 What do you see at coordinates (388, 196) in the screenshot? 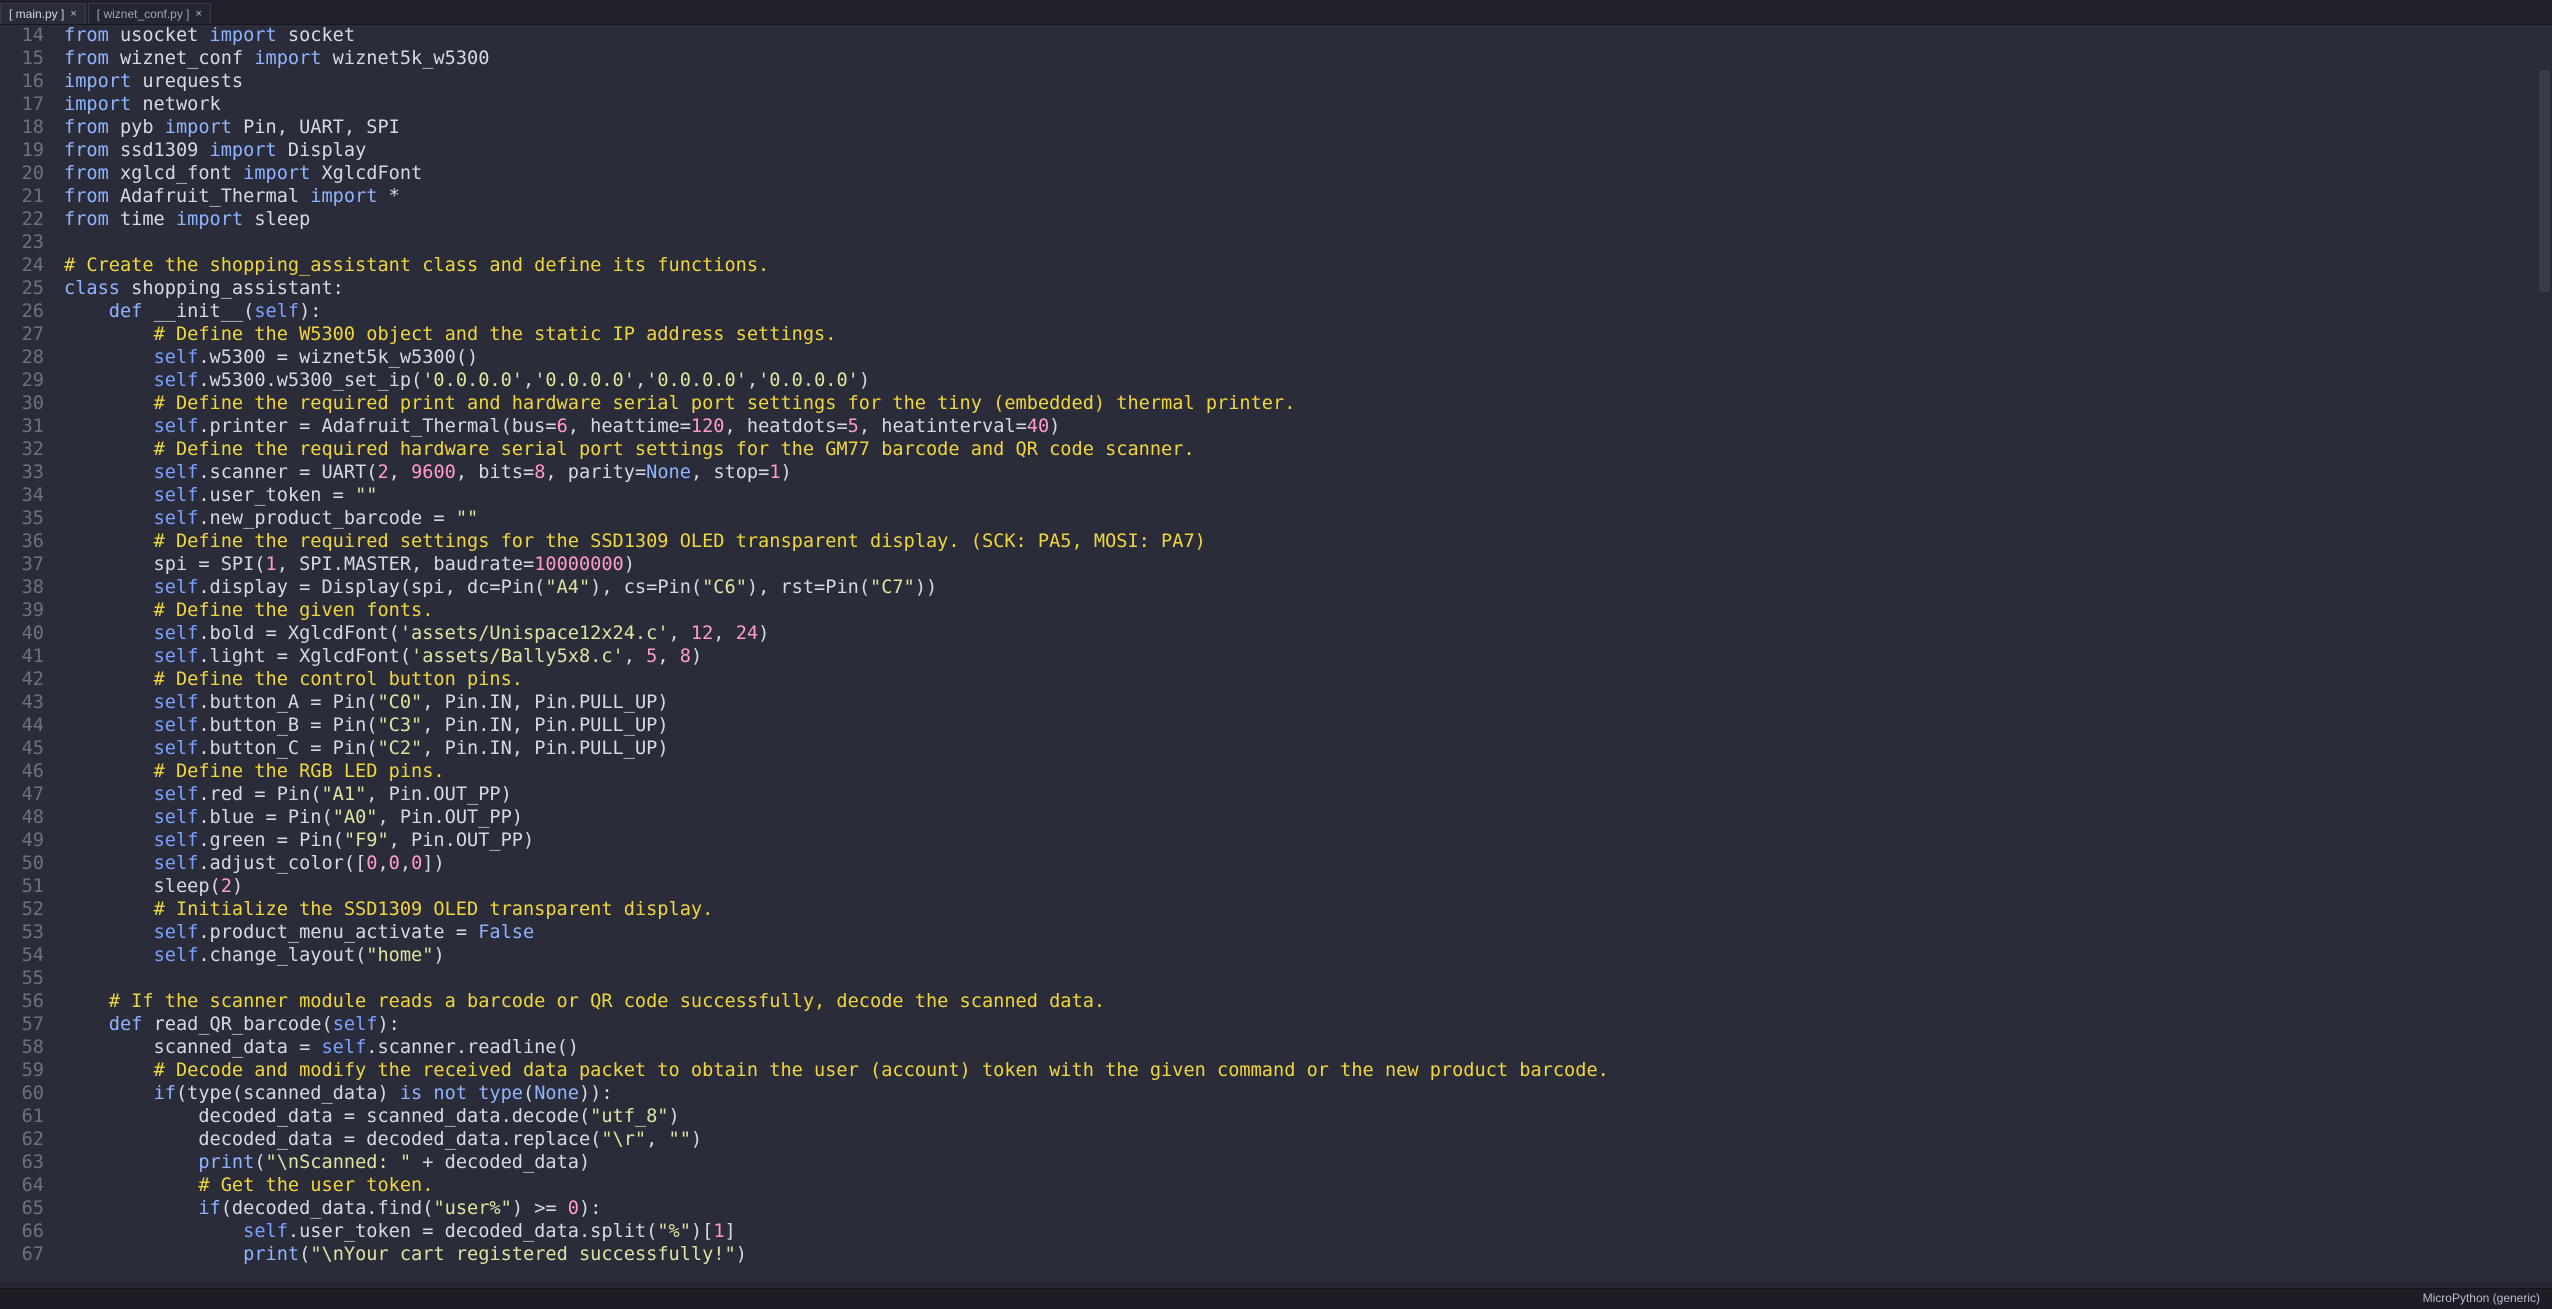
I see `code-token: *` at bounding box center [388, 196].